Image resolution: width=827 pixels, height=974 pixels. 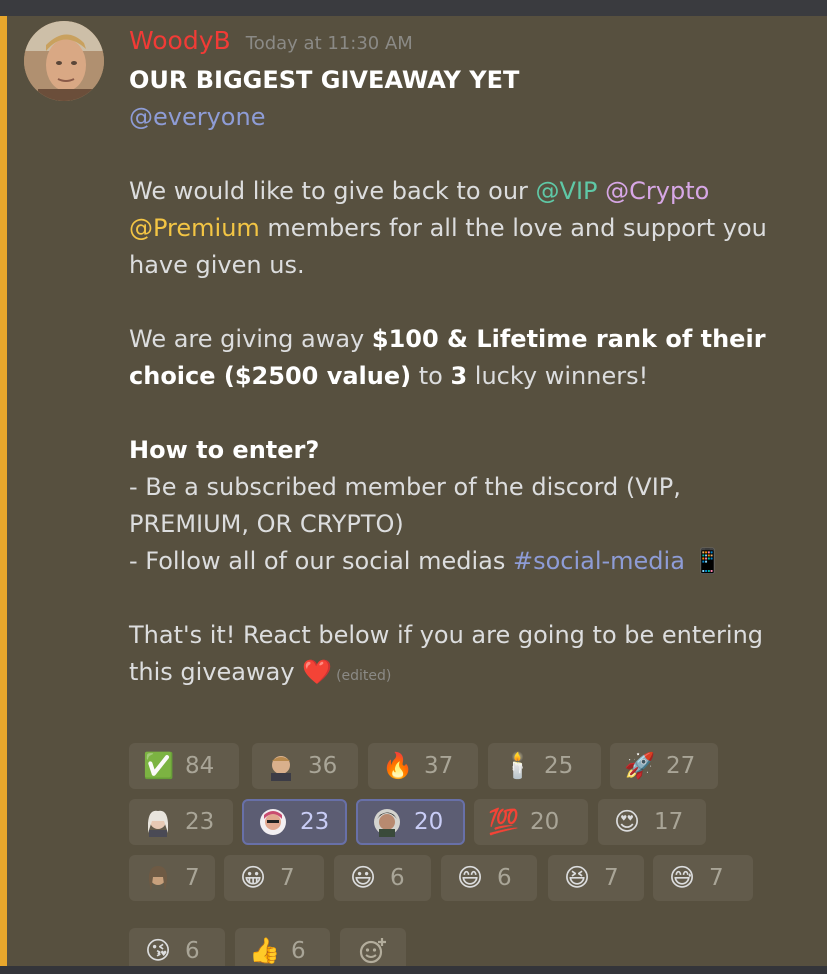 I want to click on rocket-icon: 🚀, so click(x=640, y=765).